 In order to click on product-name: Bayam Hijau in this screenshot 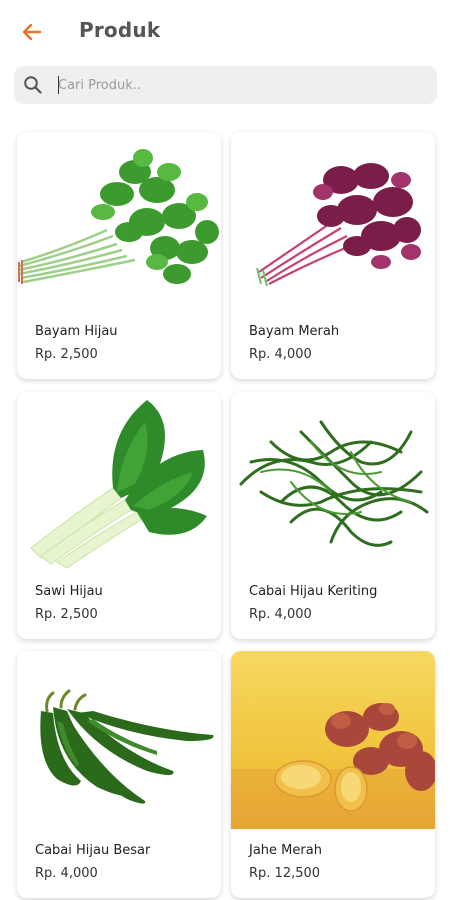, I will do `click(76, 331)`.